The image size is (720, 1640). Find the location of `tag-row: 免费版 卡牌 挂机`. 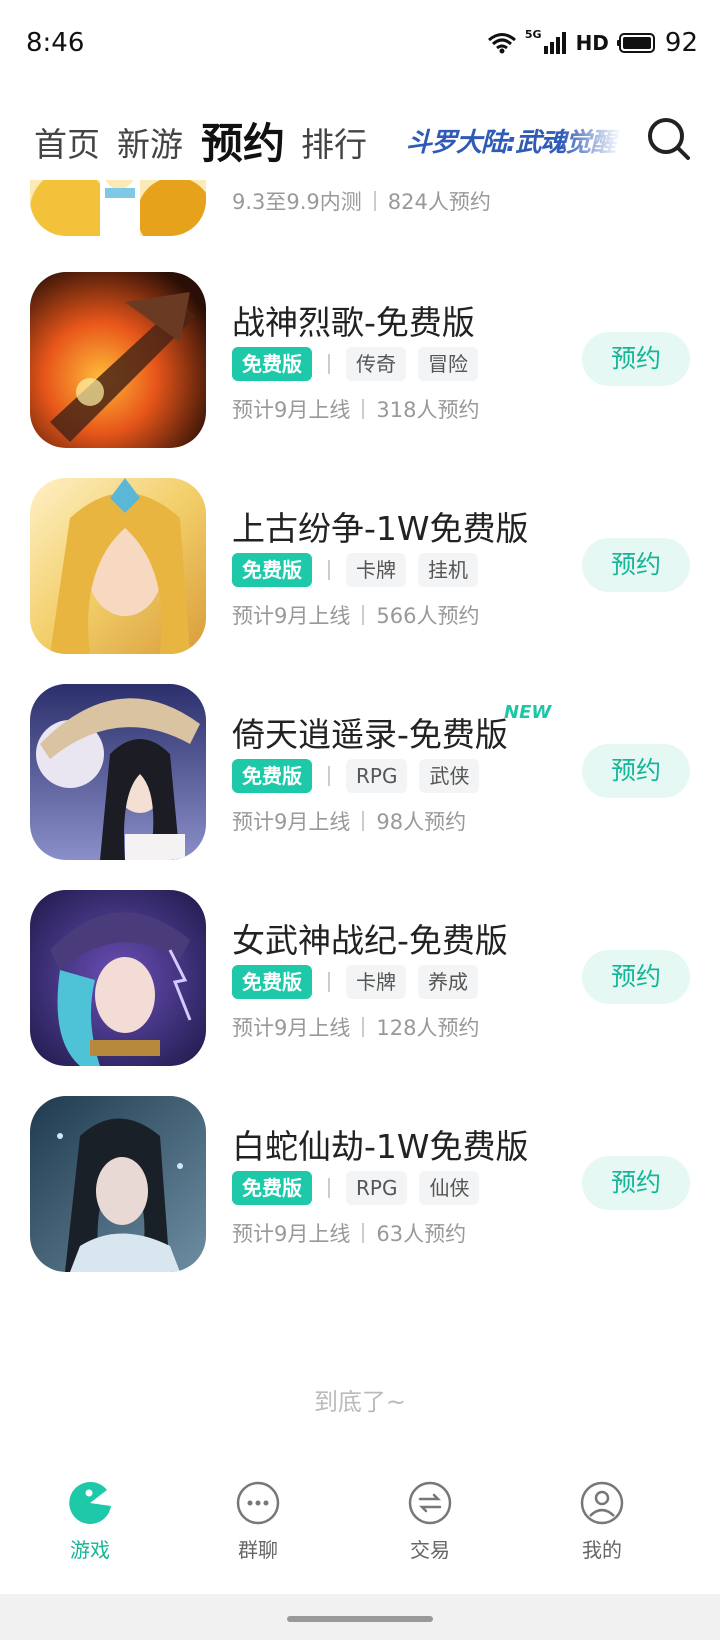

tag-row: 免费版 卡牌 挂机 is located at coordinates (361, 570).